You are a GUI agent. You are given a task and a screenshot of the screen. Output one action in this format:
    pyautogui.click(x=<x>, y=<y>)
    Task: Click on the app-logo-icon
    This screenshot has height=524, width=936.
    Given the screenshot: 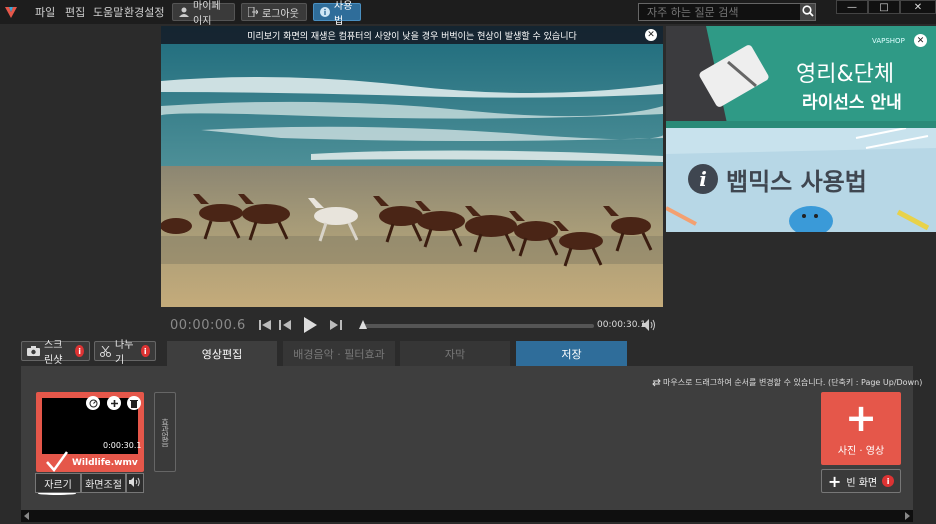 What is the action you would take?
    pyautogui.click(x=11, y=12)
    